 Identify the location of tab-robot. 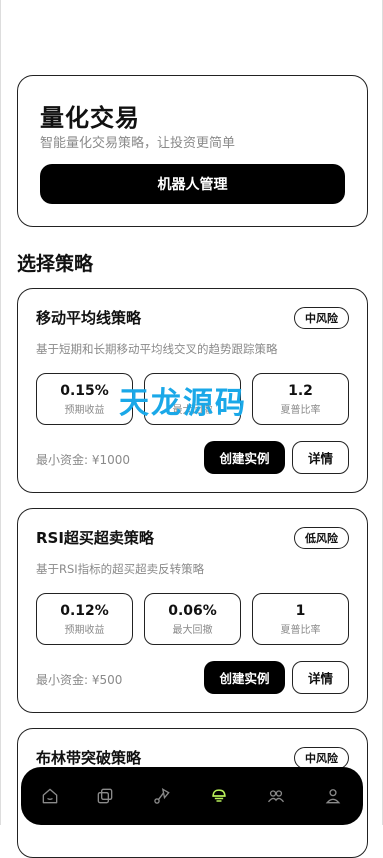
(219, 796).